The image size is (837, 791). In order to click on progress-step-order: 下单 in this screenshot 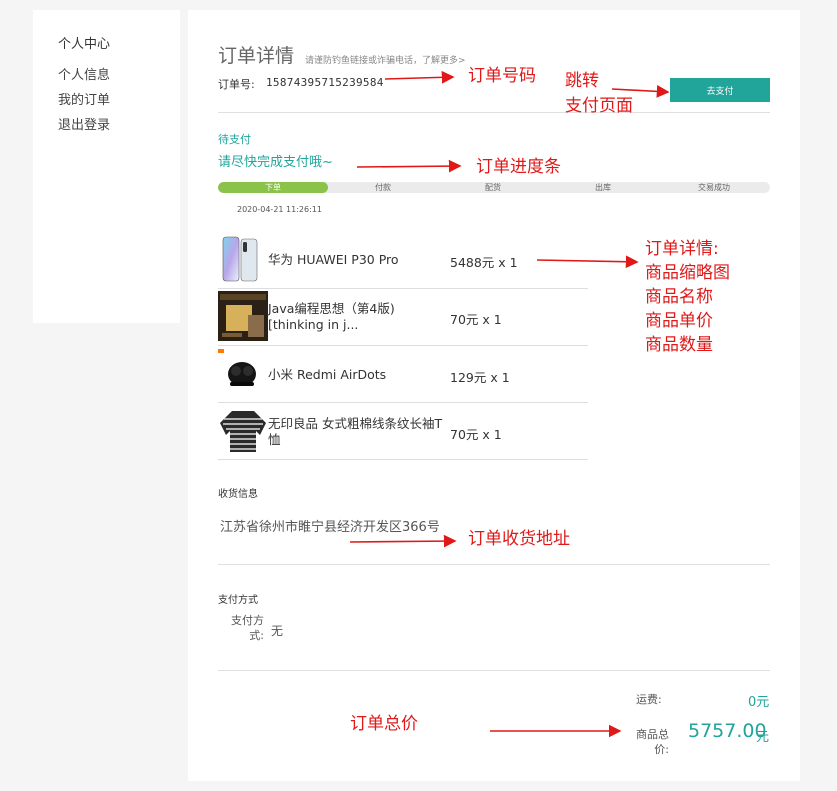, I will do `click(273, 187)`.